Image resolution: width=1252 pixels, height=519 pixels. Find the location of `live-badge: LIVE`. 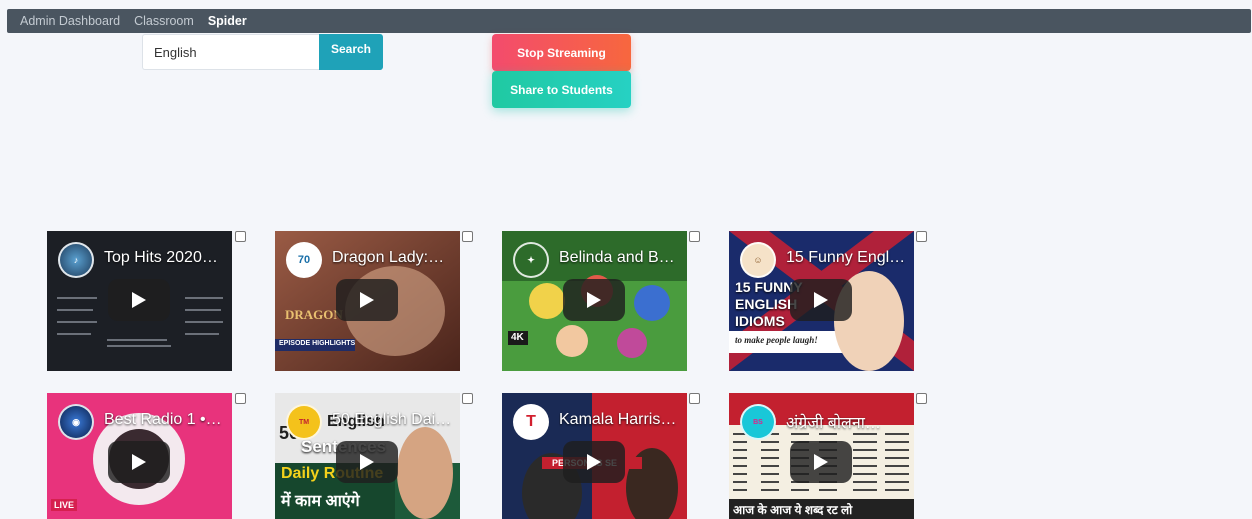

live-badge: LIVE is located at coordinates (64, 505).